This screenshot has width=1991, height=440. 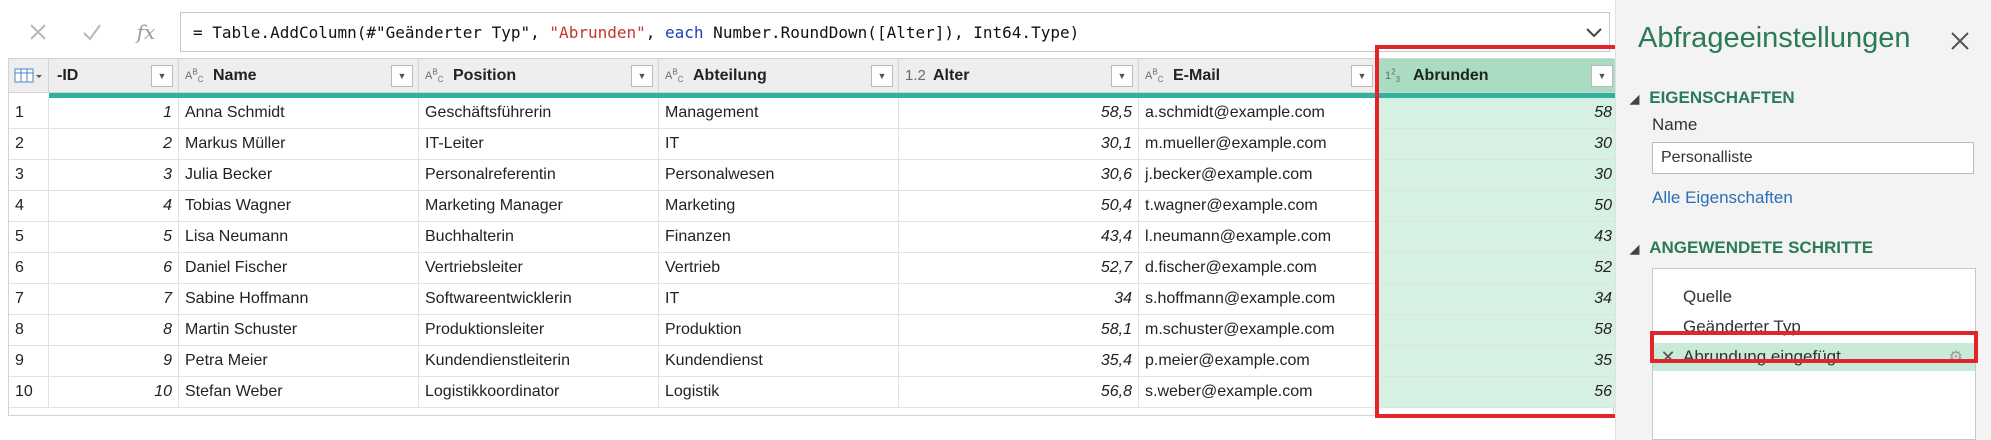 I want to click on table-cell: 52,7, so click(x=1019, y=268).